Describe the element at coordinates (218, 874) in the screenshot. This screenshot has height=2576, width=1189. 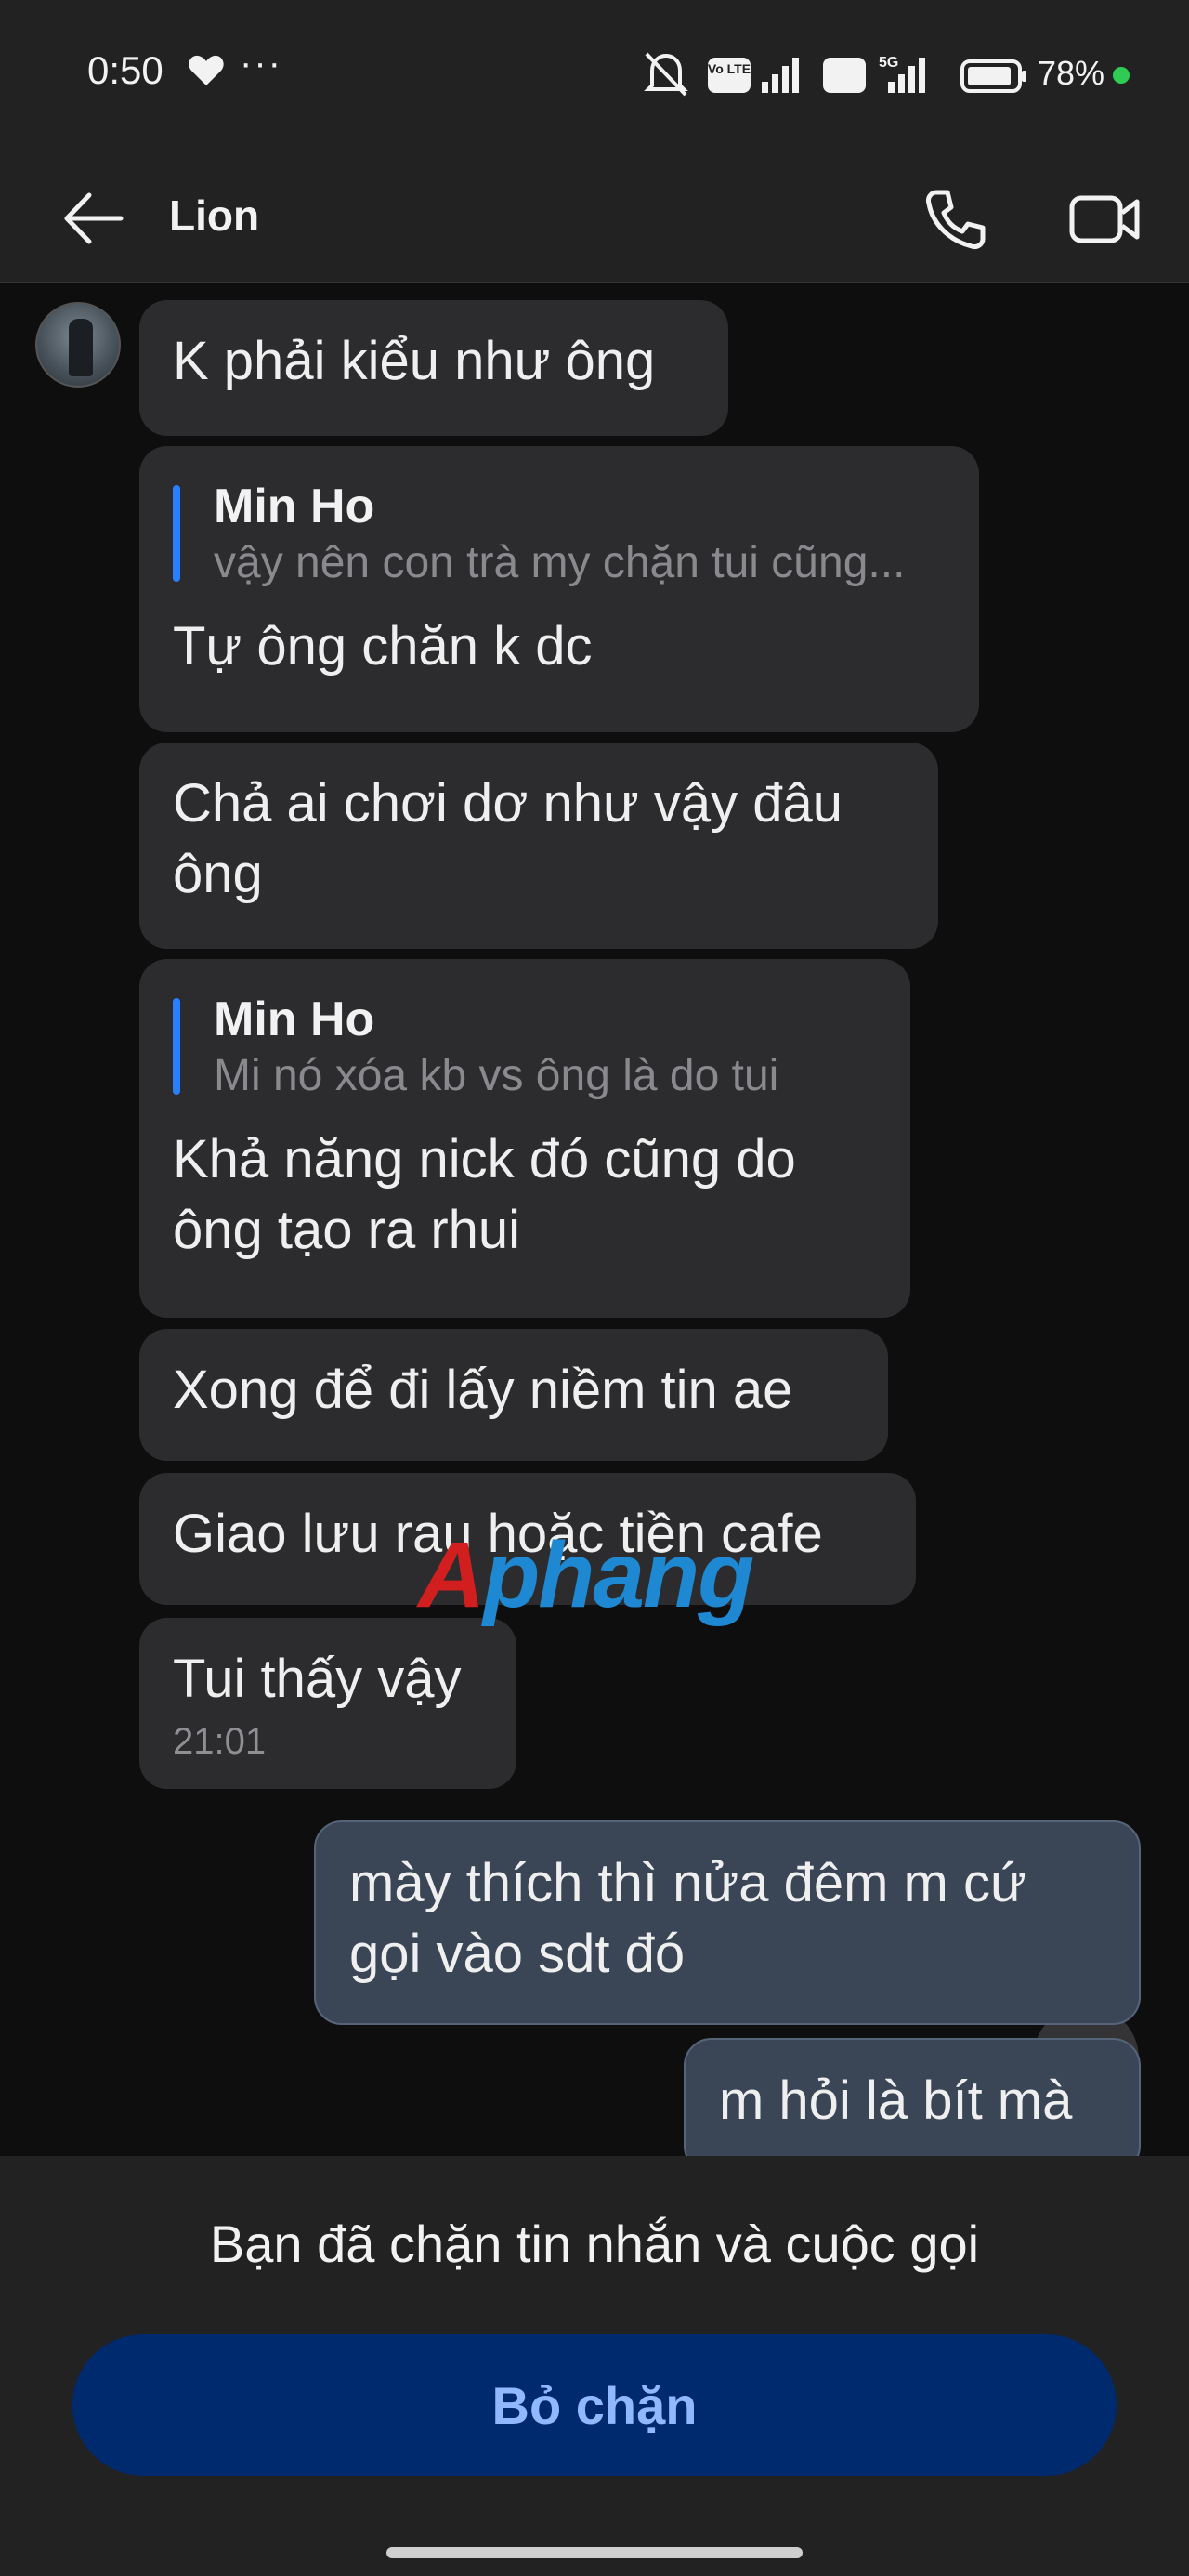
I see `message-text-line: ông` at that location.